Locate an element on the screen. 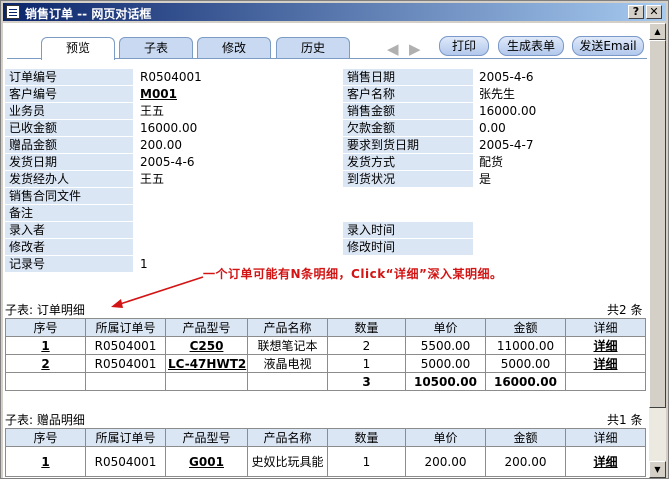 Image resolution: width=669 pixels, height=479 pixels. table-total-row: 3 10500.00 16000.00 is located at coordinates (325, 381).